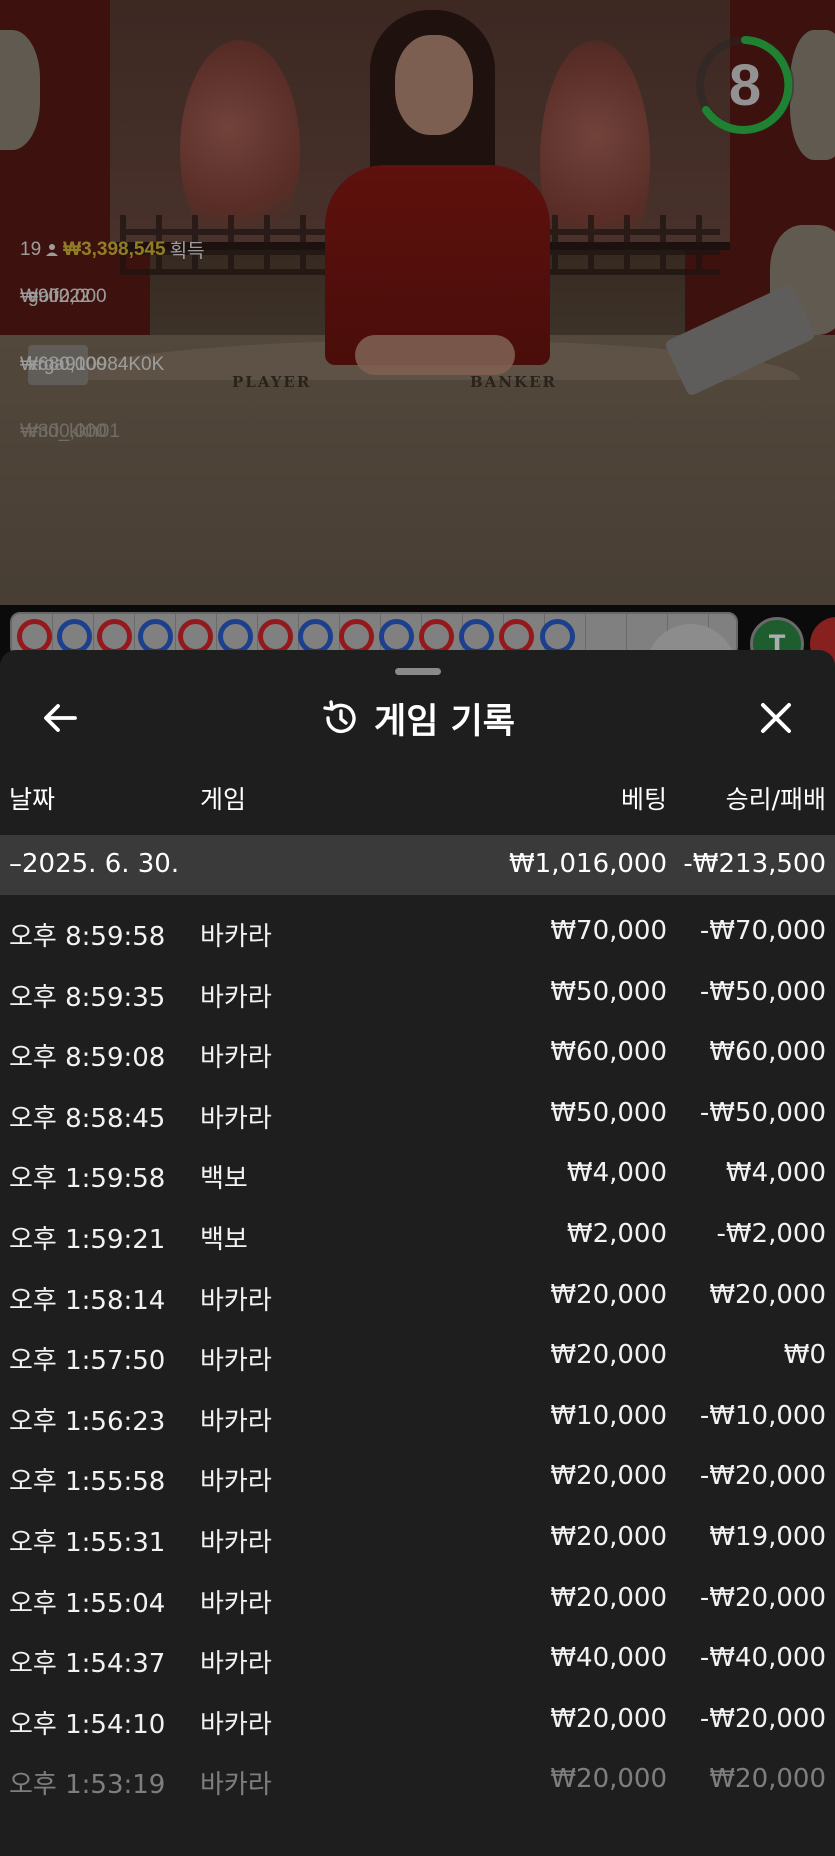 This screenshot has height=1856, width=835. I want to click on row-bet: ₩40,000, so click(608, 1658).